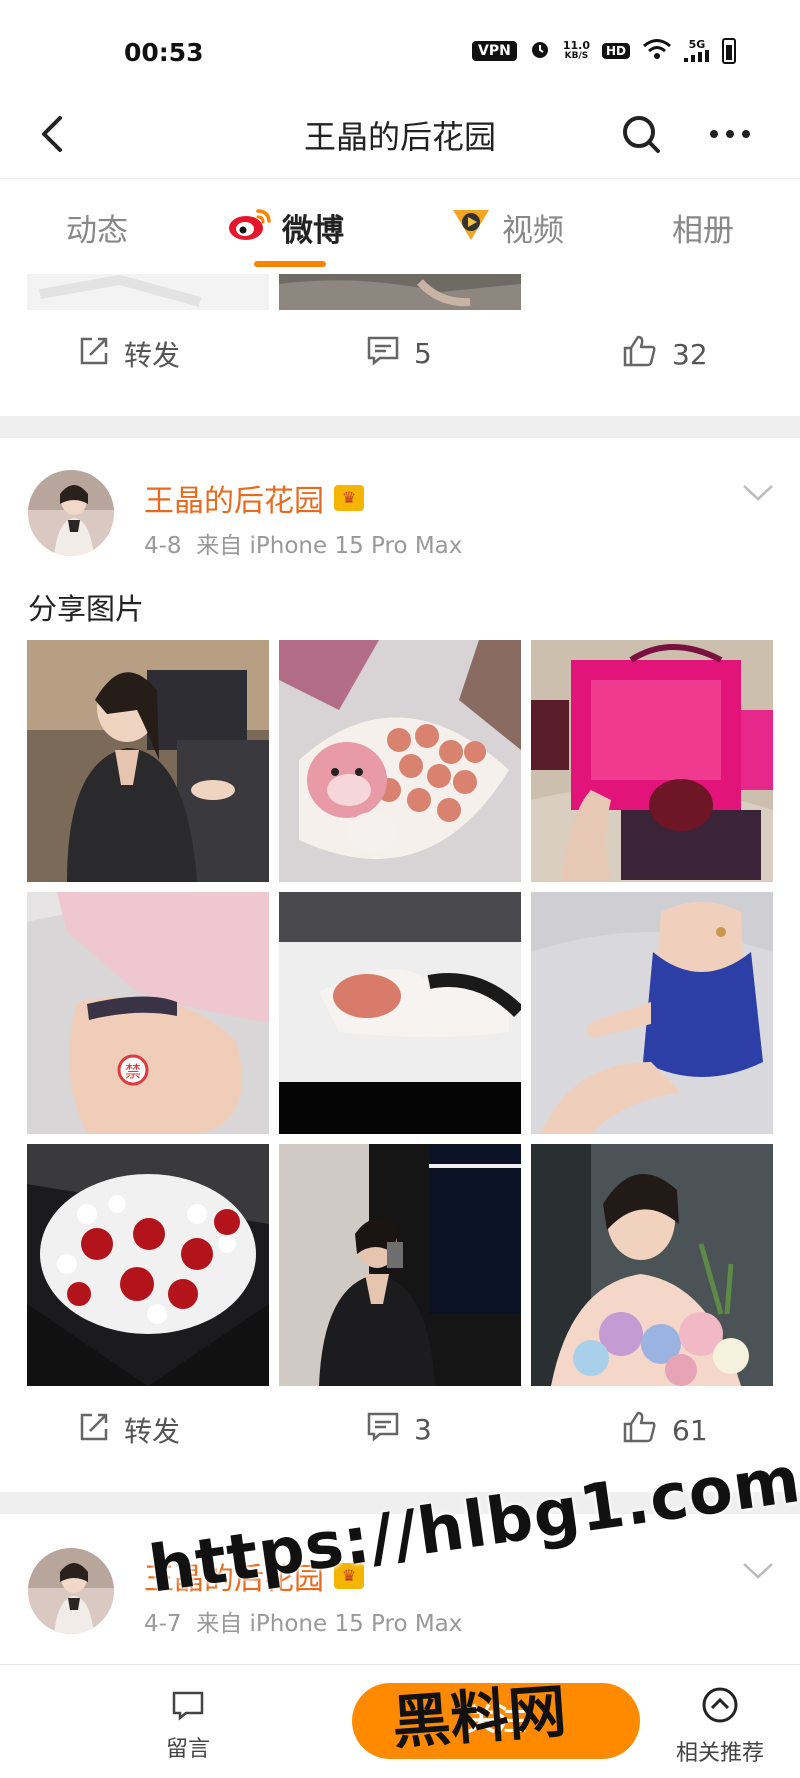 This screenshot has width=800, height=1778. What do you see at coordinates (533, 231) in the screenshot?
I see `tab-label: 视频` at bounding box center [533, 231].